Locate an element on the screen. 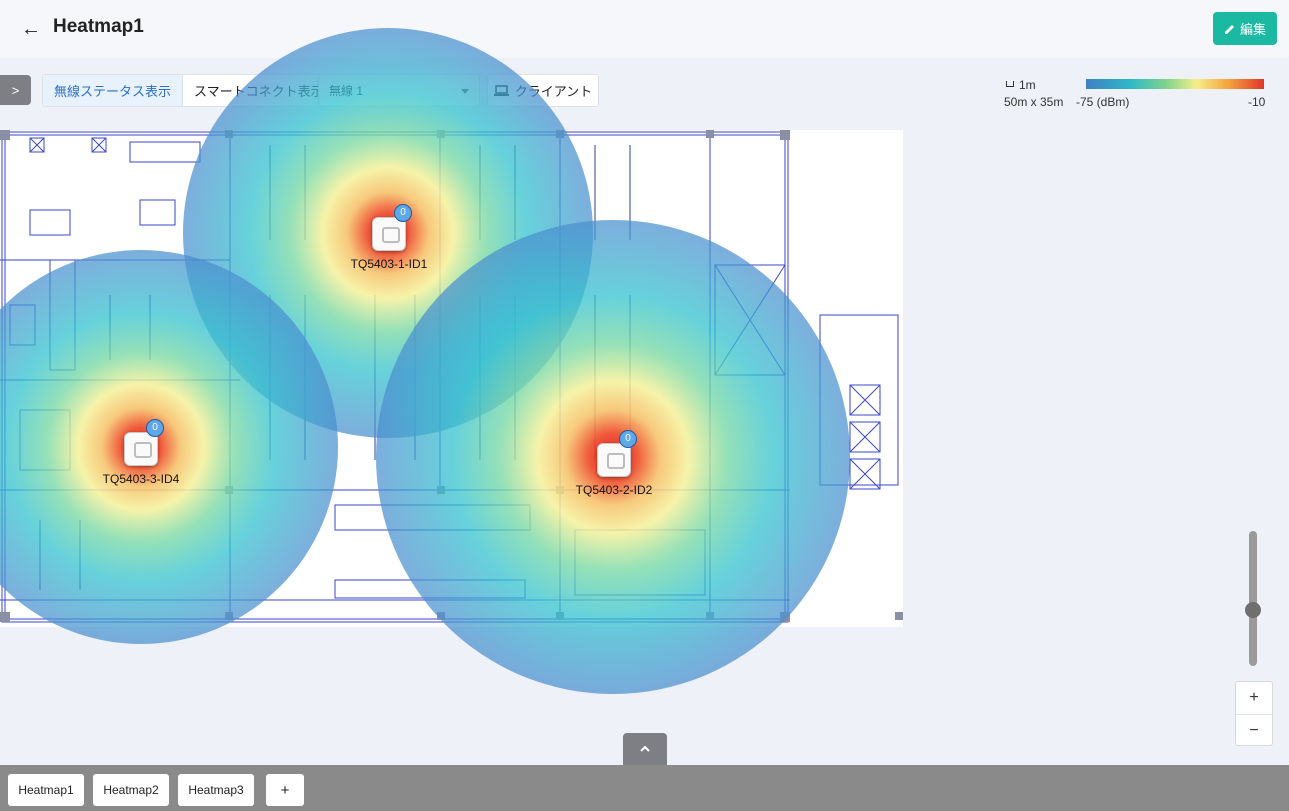 This screenshot has height=811, width=1289. client-button: クライアント is located at coordinates (543, 90).